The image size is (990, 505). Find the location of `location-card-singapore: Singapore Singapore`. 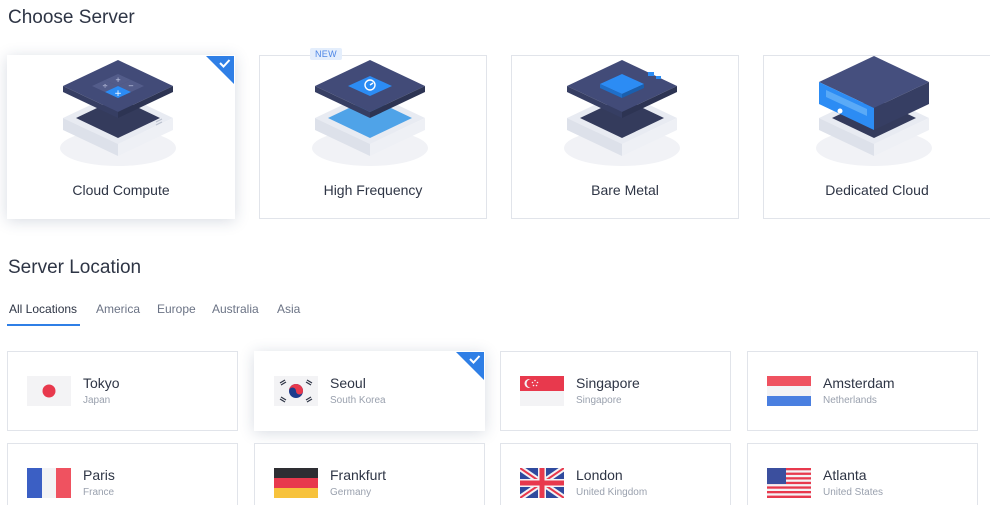

location-card-singapore: Singapore Singapore is located at coordinates (615, 391).